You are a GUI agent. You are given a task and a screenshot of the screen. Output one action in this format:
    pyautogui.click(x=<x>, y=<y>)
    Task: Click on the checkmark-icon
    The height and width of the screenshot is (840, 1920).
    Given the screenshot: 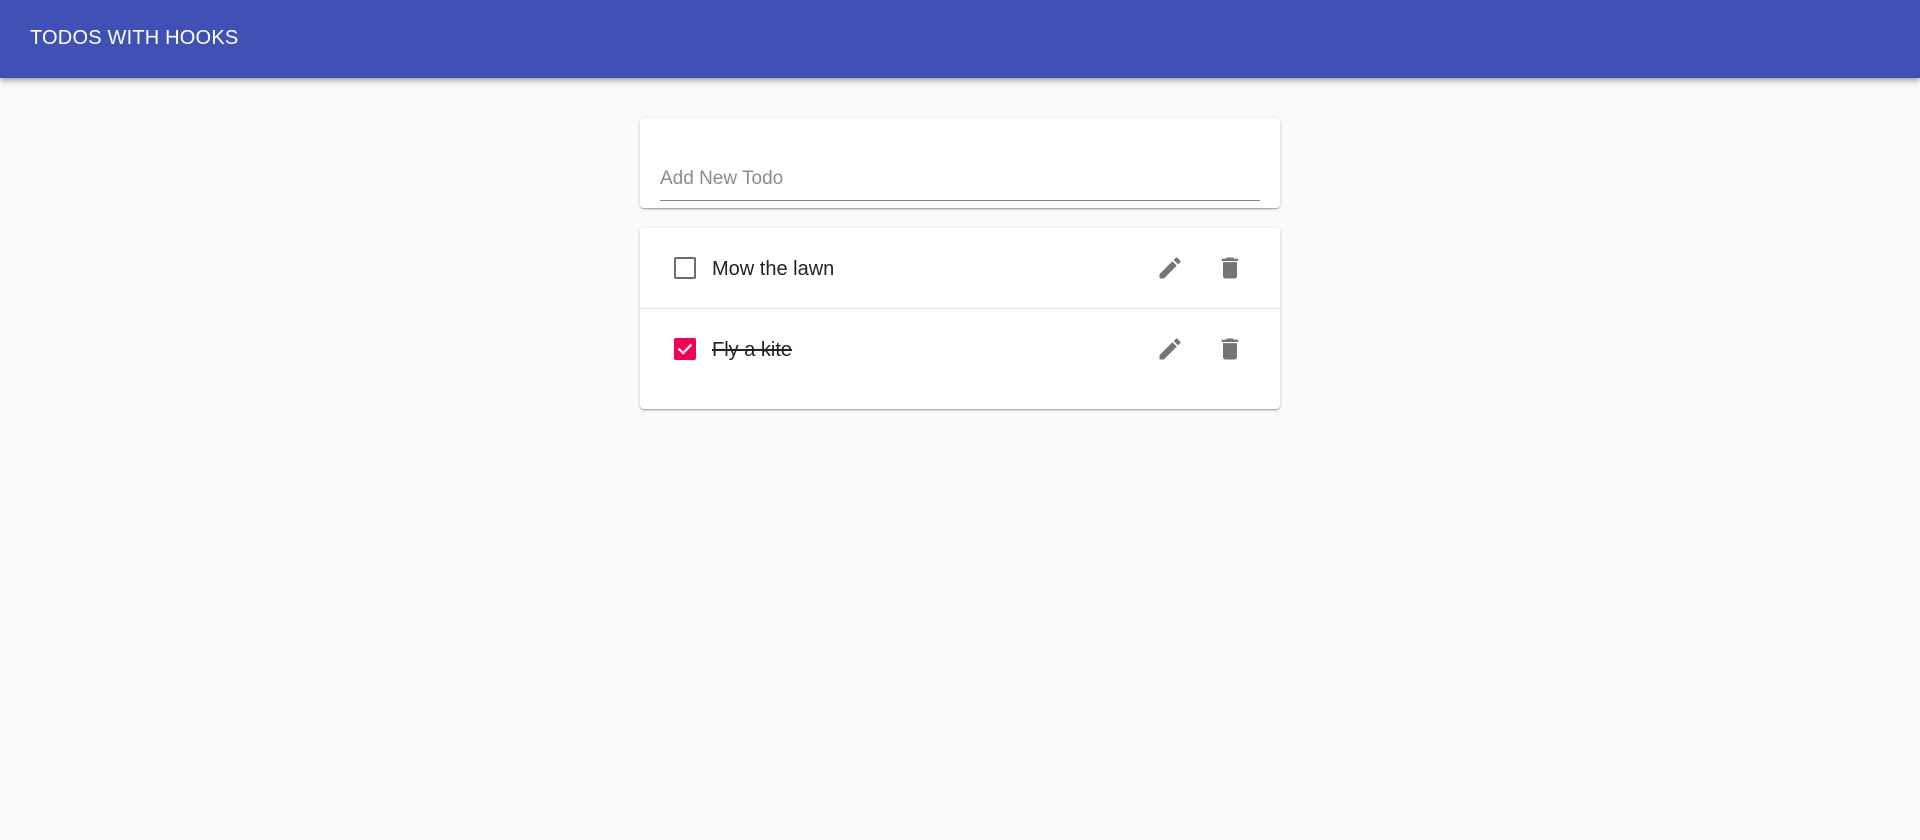 What is the action you would take?
    pyautogui.click(x=685, y=349)
    